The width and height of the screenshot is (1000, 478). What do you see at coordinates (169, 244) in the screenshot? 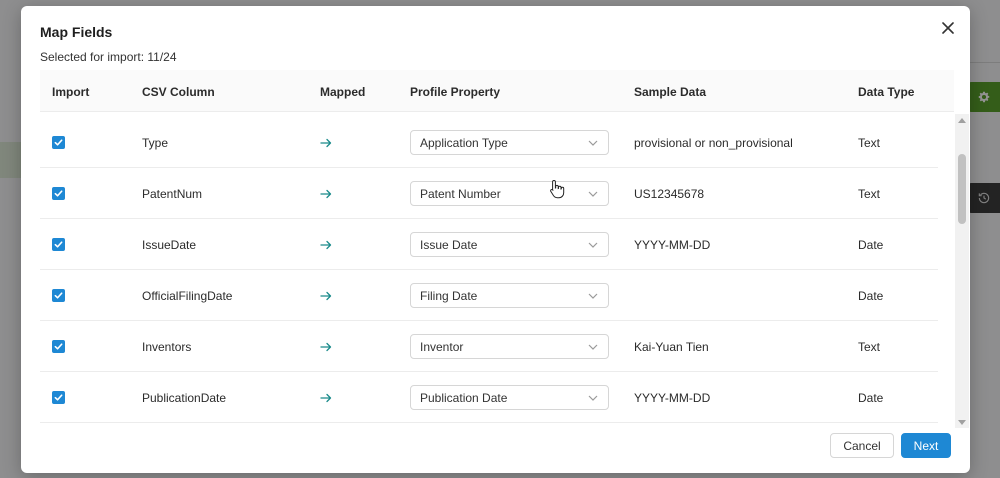
I see `csv-column-name: IssueDate` at bounding box center [169, 244].